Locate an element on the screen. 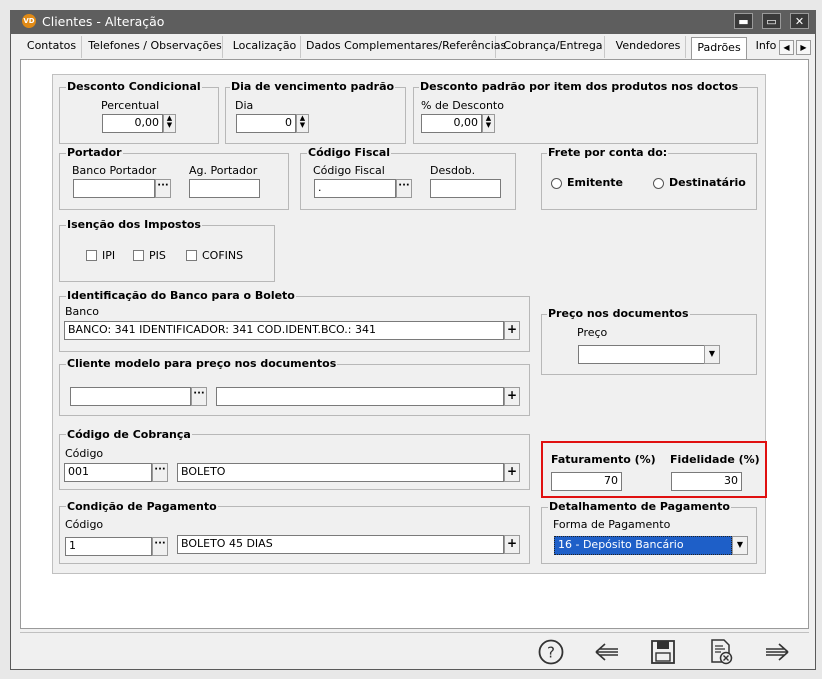 Image resolution: width=822 pixels, height=679 pixels. group-title: Dia de vencimento padrão is located at coordinates (313, 86).